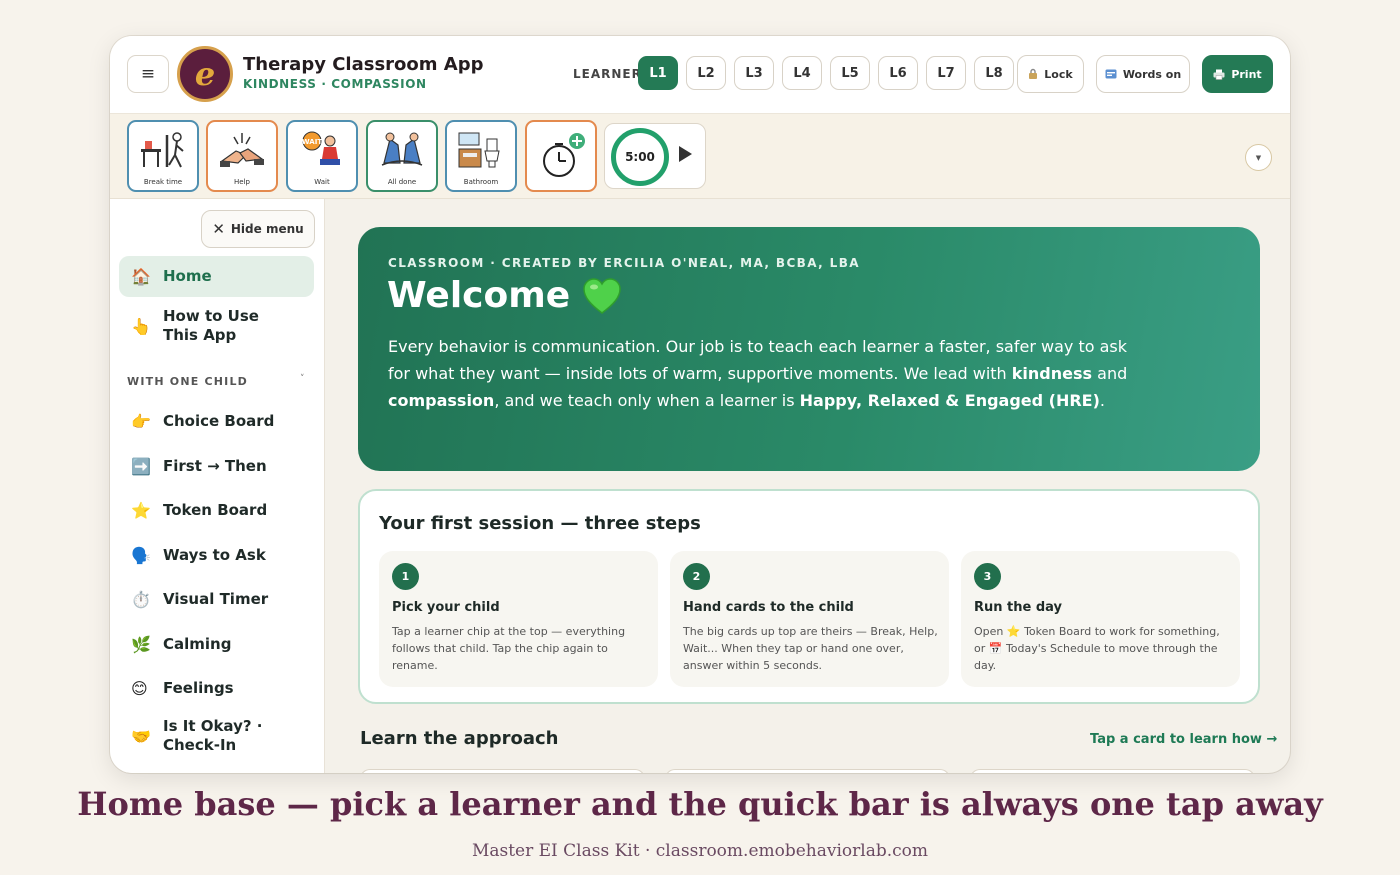 The width and height of the screenshot is (1400, 875). What do you see at coordinates (198, 687) in the screenshot?
I see `sidebar-item-label: Feelings` at bounding box center [198, 687].